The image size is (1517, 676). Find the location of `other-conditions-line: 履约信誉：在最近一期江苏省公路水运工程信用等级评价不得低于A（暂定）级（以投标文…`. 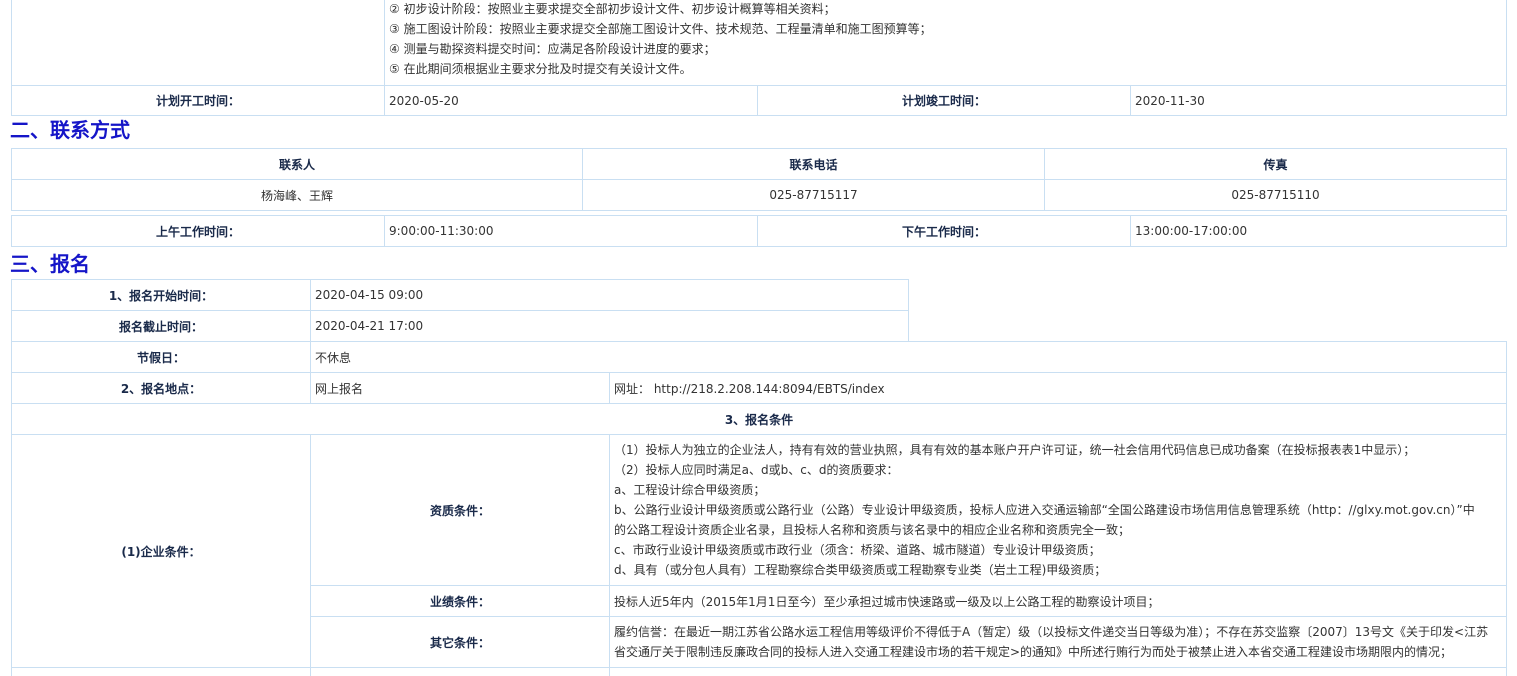

other-conditions-line: 履约信誉：在最近一期江苏省公路水运工程信用等级评价不得低于A（暂定）级（以投标文… is located at coordinates (1051, 632).